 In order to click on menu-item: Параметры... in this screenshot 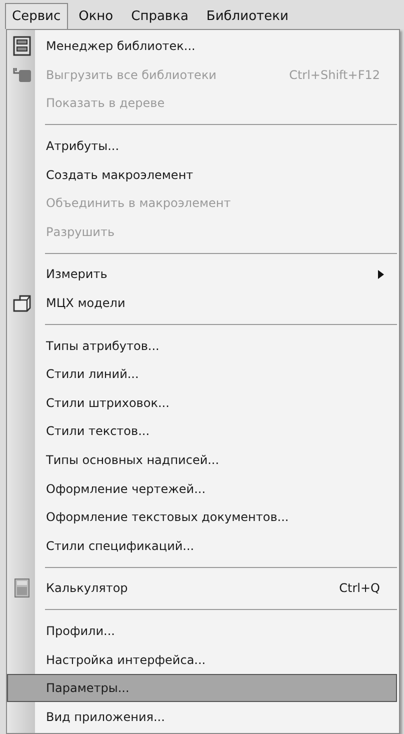, I will do `click(202, 688)`.